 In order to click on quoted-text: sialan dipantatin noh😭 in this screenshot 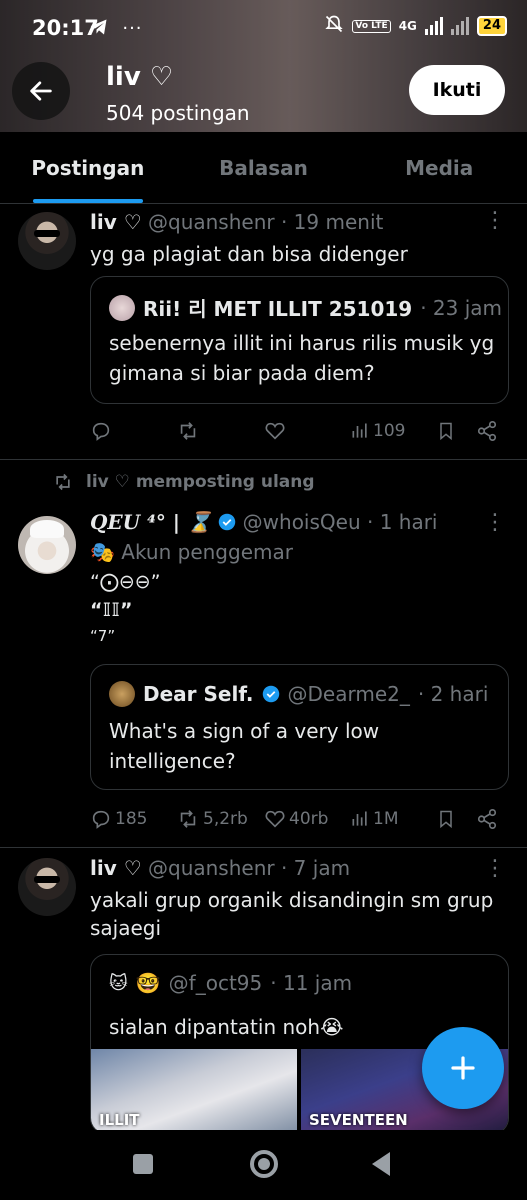, I will do `click(226, 1027)`.